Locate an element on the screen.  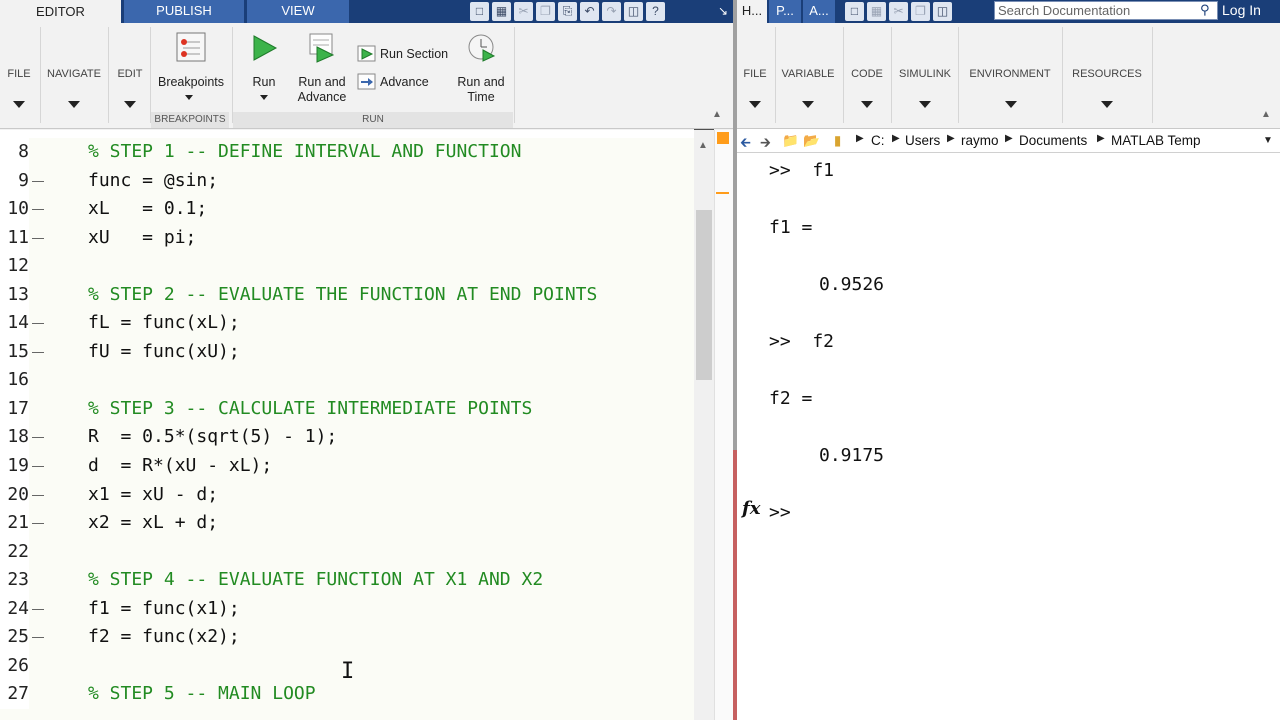
code-line: 11 xU = pi; is located at coordinates (347, 238).